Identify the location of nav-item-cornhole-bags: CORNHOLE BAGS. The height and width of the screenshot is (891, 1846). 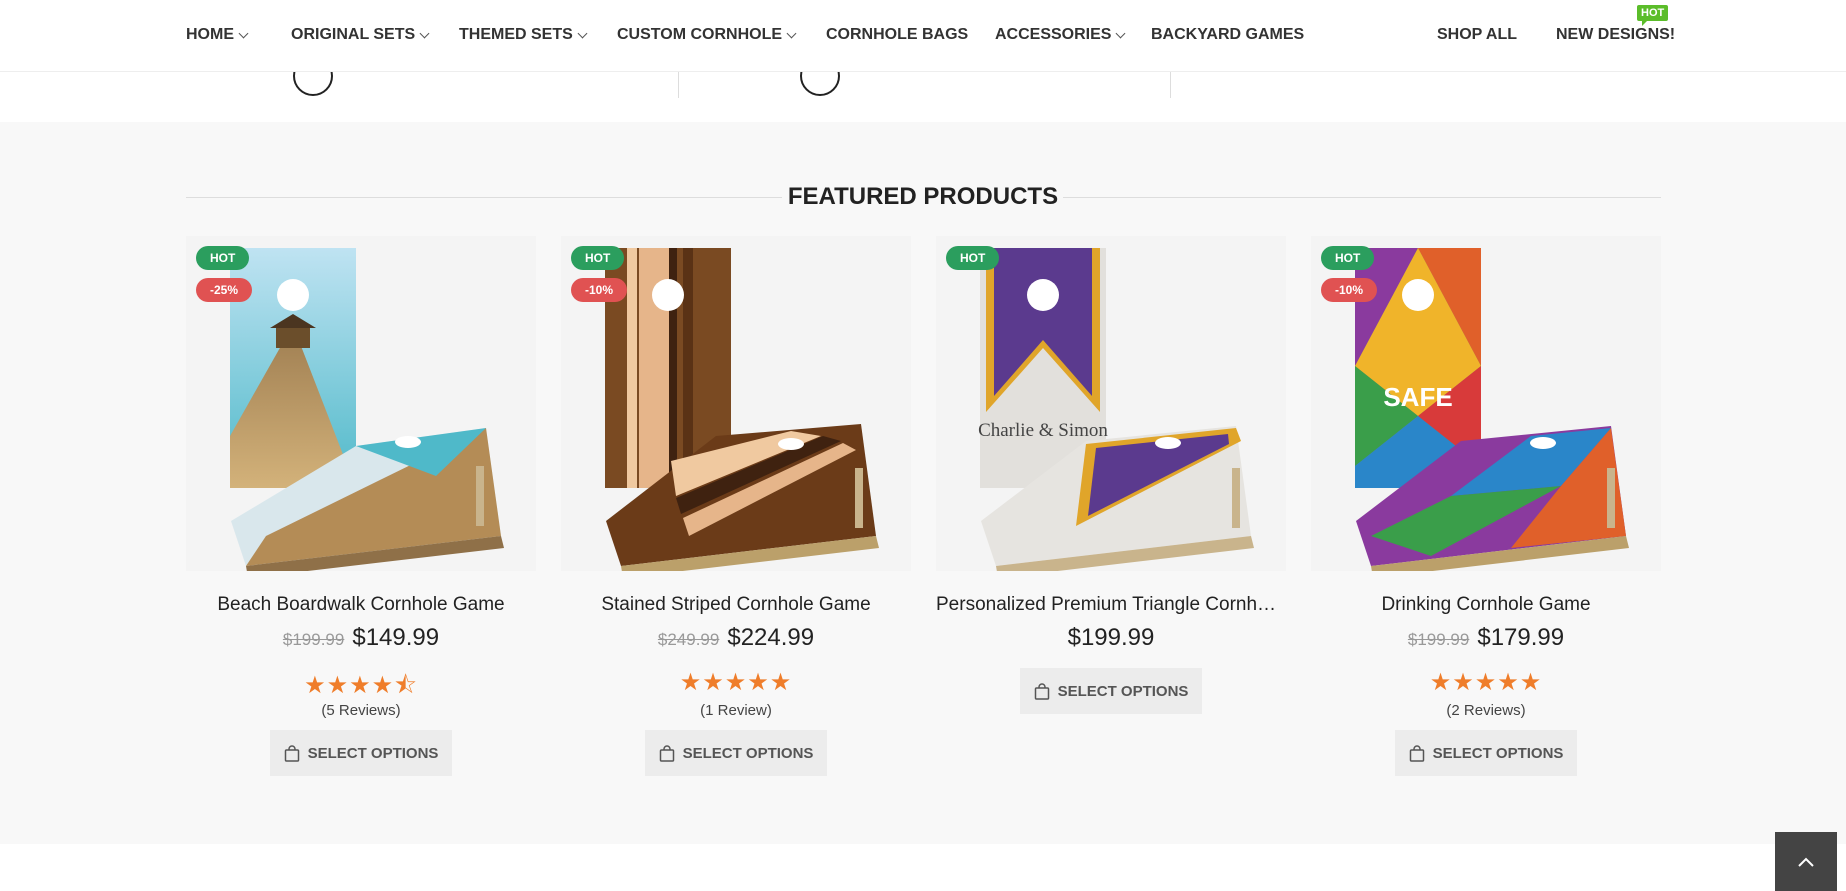
(897, 35).